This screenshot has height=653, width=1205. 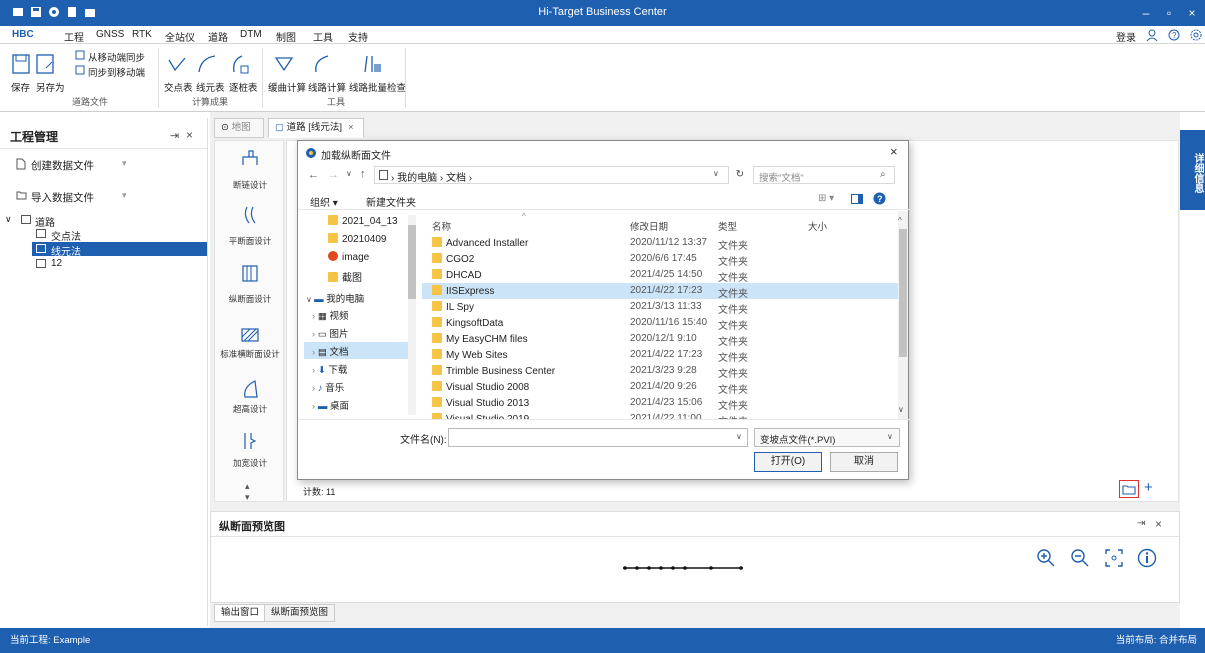 What do you see at coordinates (1158, 524) in the screenshot?
I see `close-preview-icon: ×` at bounding box center [1158, 524].